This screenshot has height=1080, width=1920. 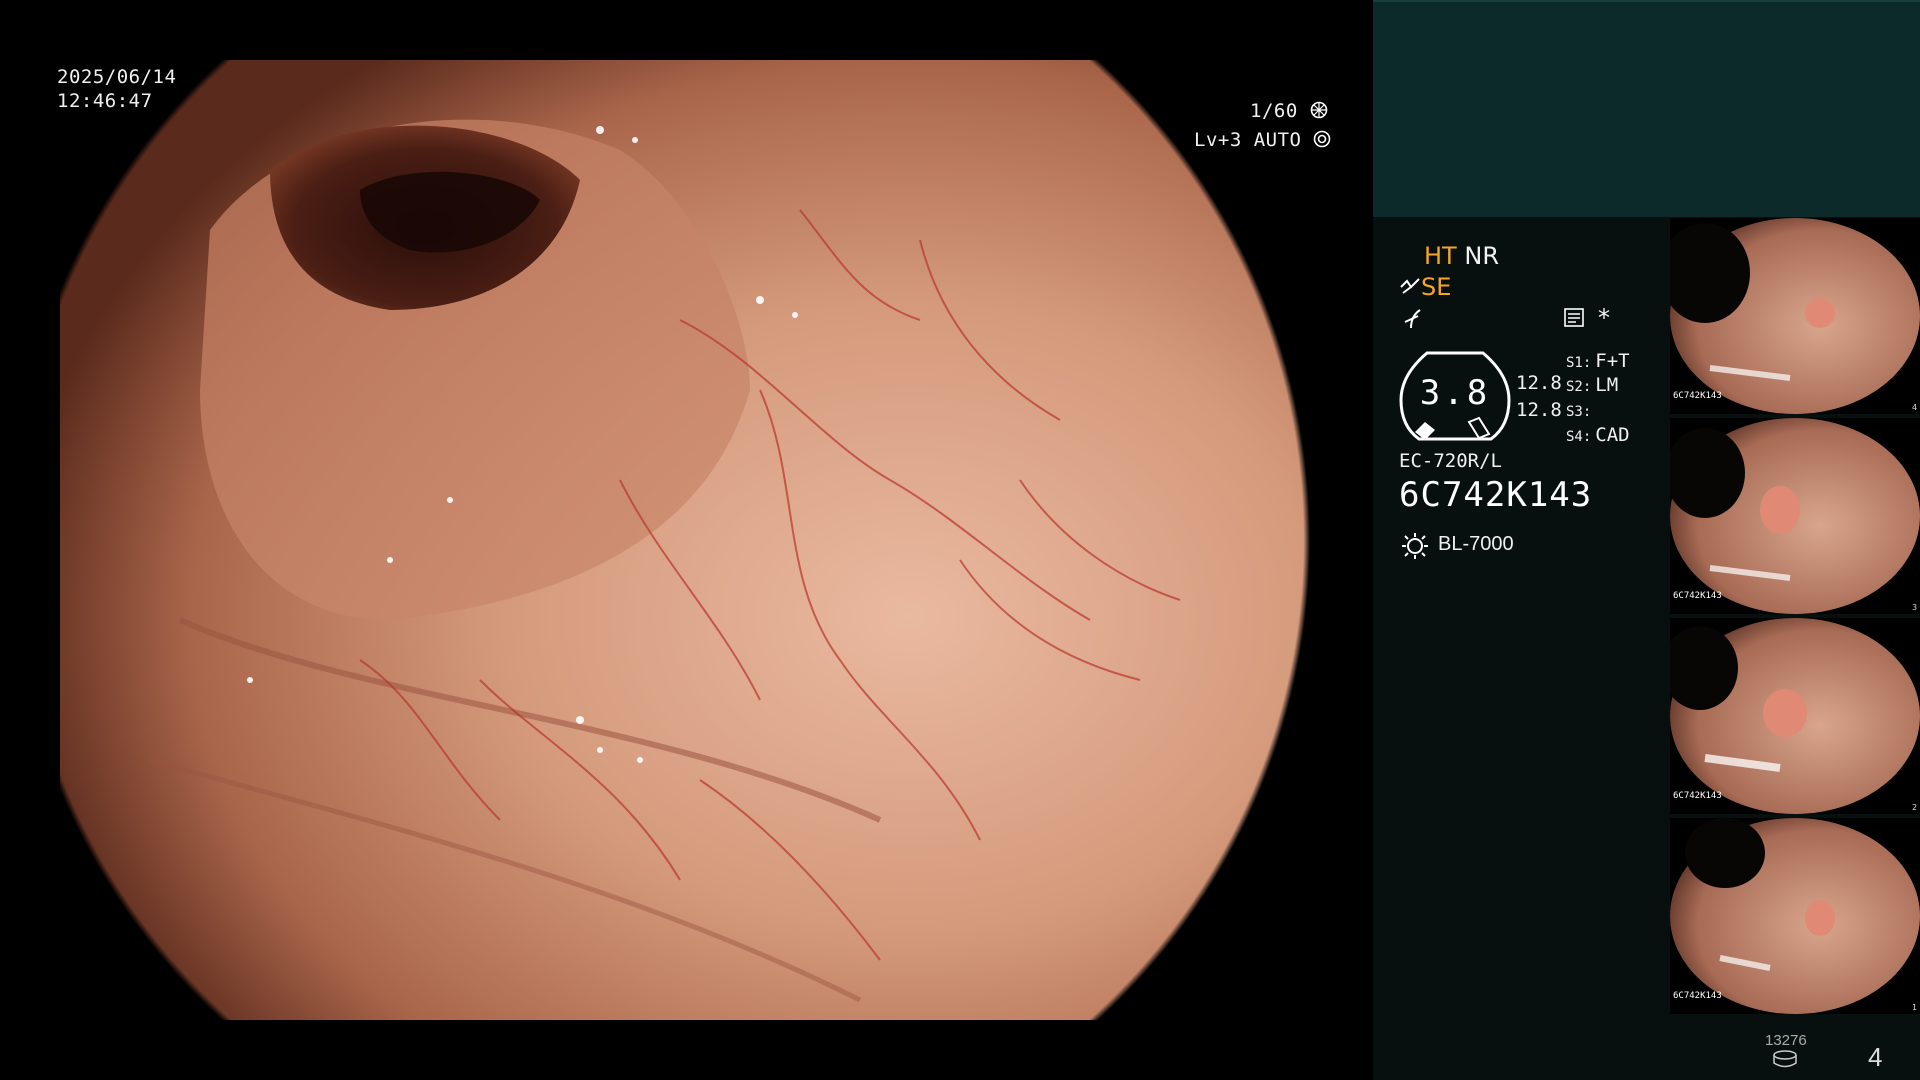 What do you see at coordinates (1277, 140) in the screenshot?
I see `auto-mode-value: AUTO` at bounding box center [1277, 140].